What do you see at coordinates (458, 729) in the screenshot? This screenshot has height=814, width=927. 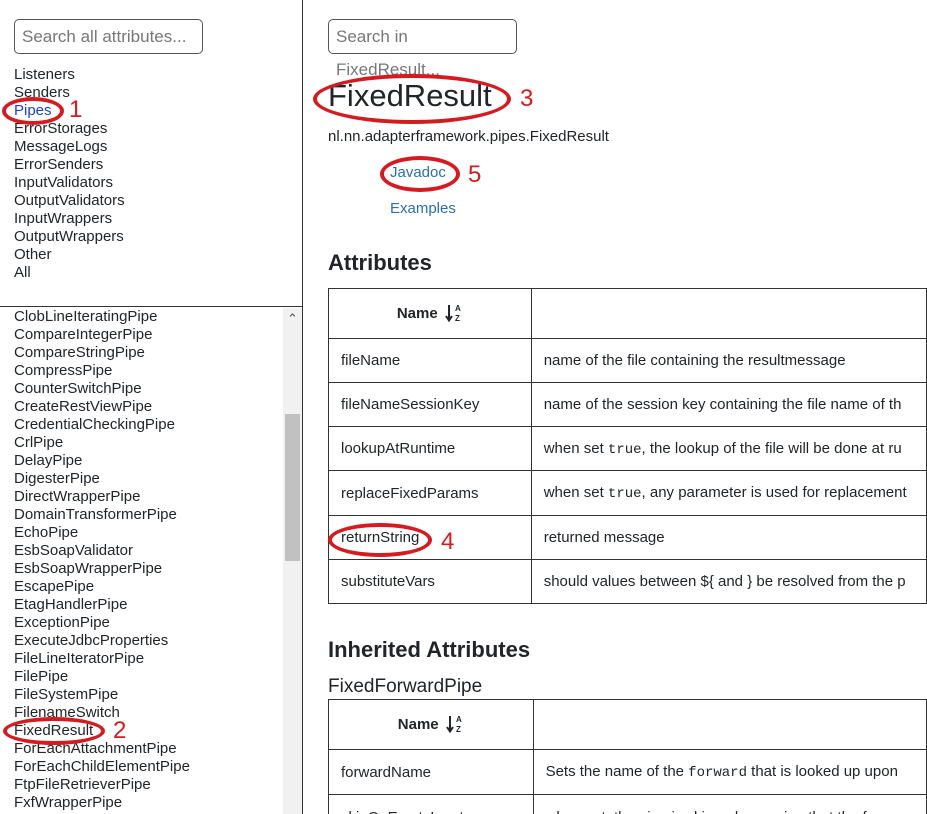 I see `svg-text: Z` at bounding box center [458, 729].